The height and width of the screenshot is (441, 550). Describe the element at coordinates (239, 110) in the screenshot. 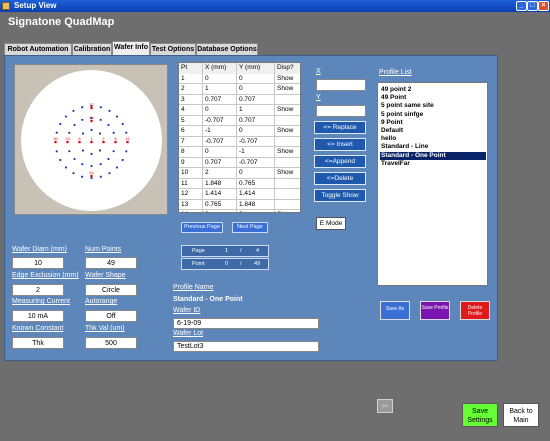

I see `table-row: 4 0 1 Show` at that location.